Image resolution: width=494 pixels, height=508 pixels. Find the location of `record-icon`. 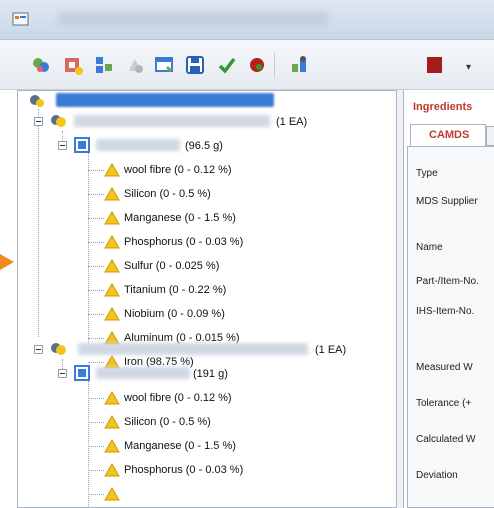

record-icon is located at coordinates (257, 65).